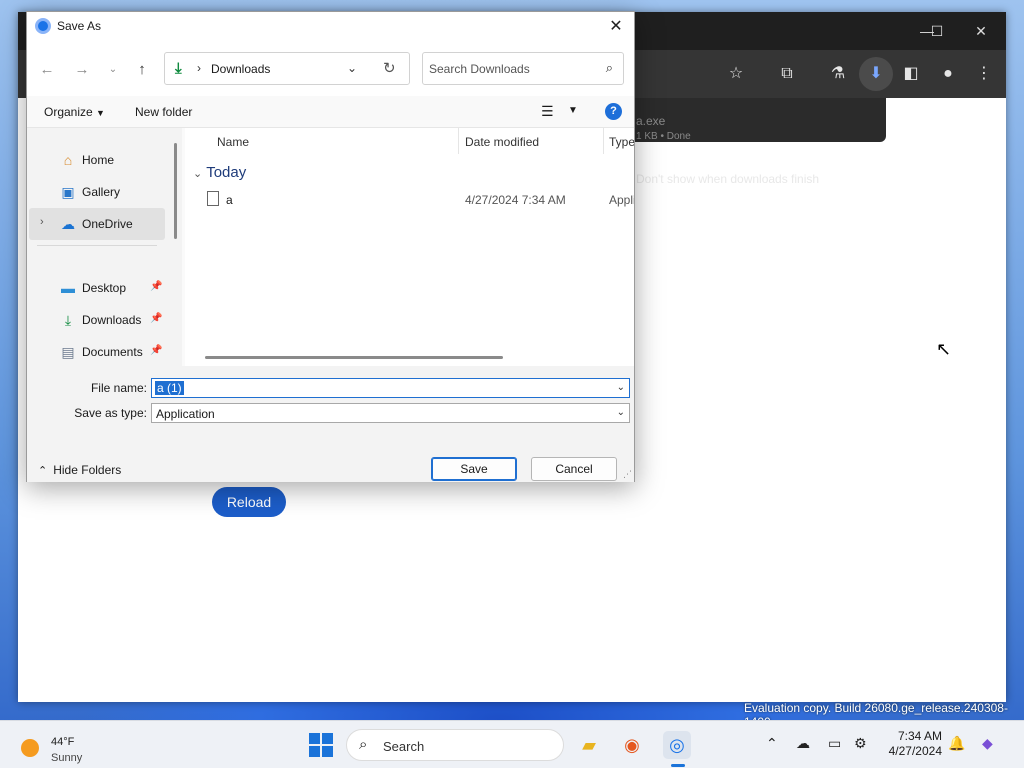  Describe the element at coordinates (79, 470) in the screenshot. I see `hide-folders-toggle: ⌃ Hide Folders` at that location.